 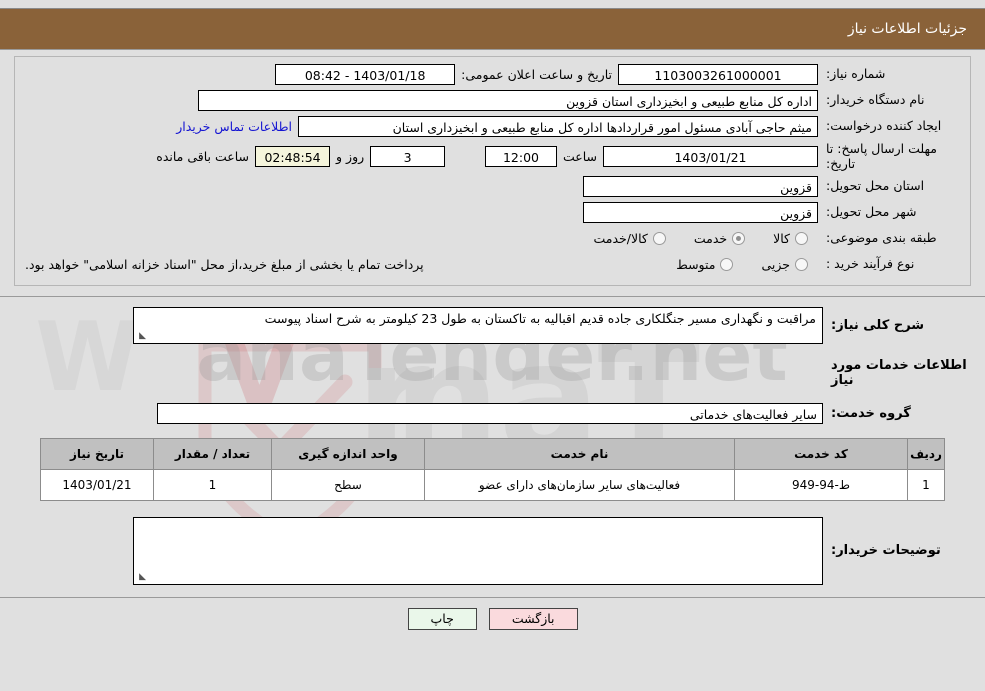 I want to click on row-services-heading: اطلاعات خدمات مورد نیاز, so click(x=492, y=372).